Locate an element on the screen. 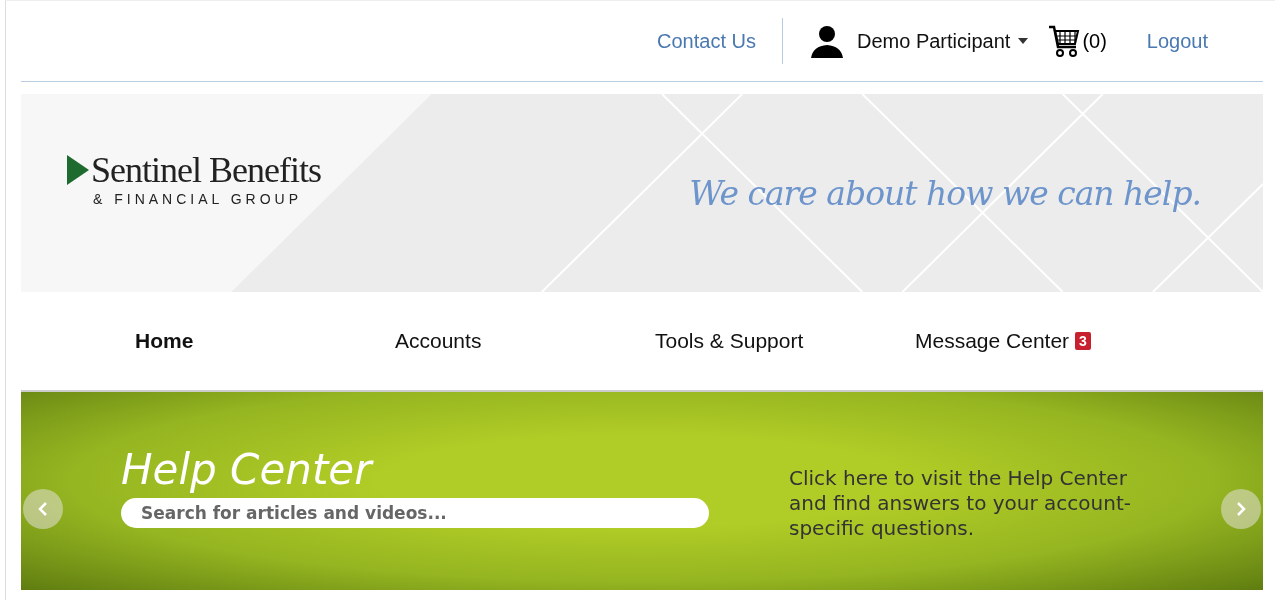 The height and width of the screenshot is (600, 1275). chevron-left-icon is located at coordinates (43, 509).